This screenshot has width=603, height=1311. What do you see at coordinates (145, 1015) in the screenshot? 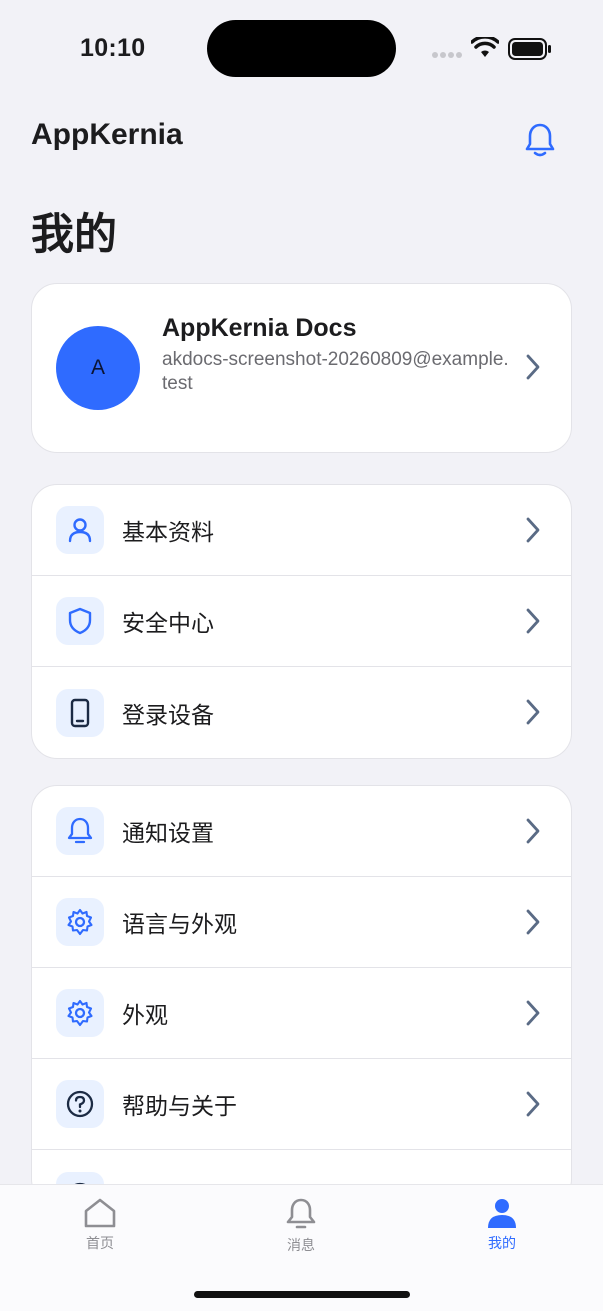
I see `menu-item-label: 外观` at bounding box center [145, 1015].